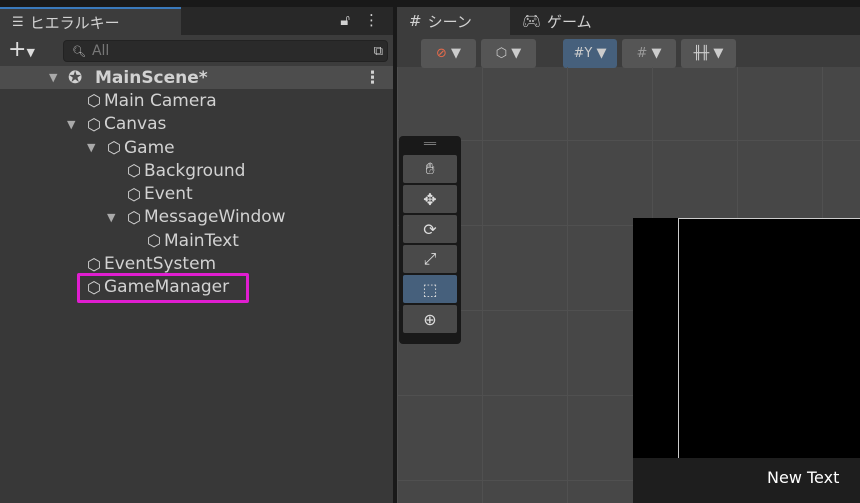 This screenshot has width=860, height=503. Describe the element at coordinates (430, 229) in the screenshot. I see `rotate-tool-button: ⟳` at that location.